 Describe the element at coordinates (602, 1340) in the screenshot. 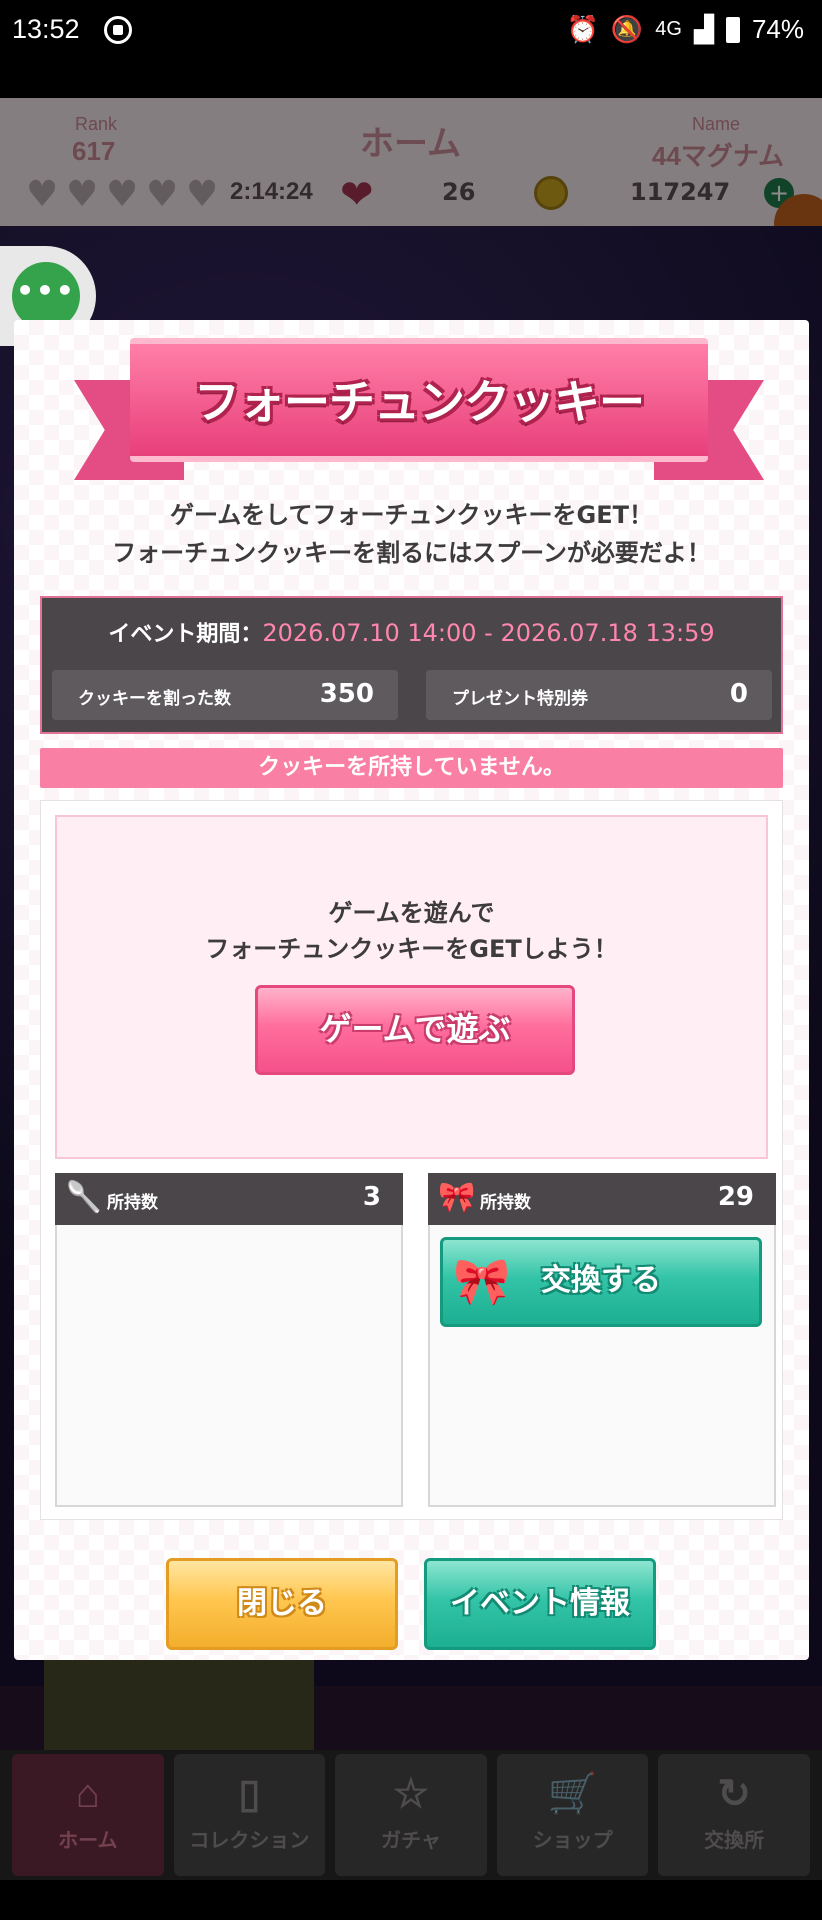

I see `golden-spoon-panel: 🎀 所持数 29 🎀 交換する` at that location.